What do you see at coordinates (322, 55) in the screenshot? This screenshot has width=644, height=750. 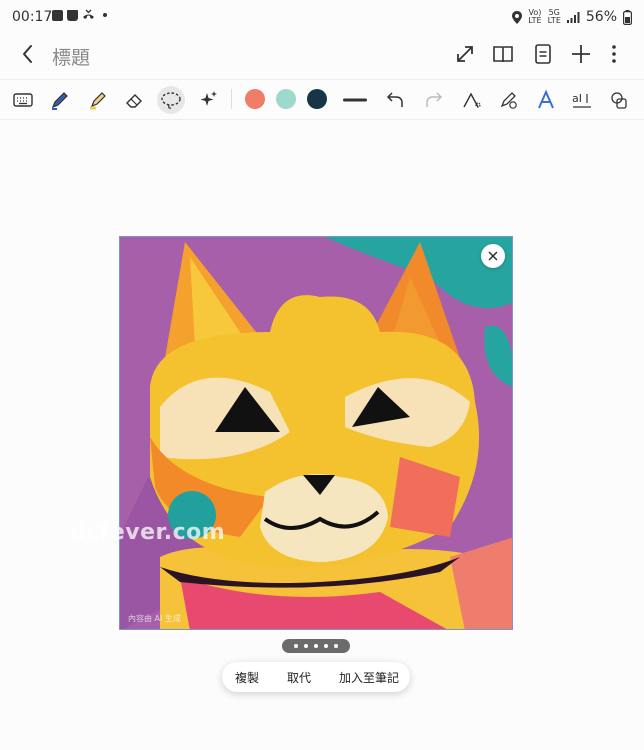 I see `app-header: 標題` at bounding box center [322, 55].